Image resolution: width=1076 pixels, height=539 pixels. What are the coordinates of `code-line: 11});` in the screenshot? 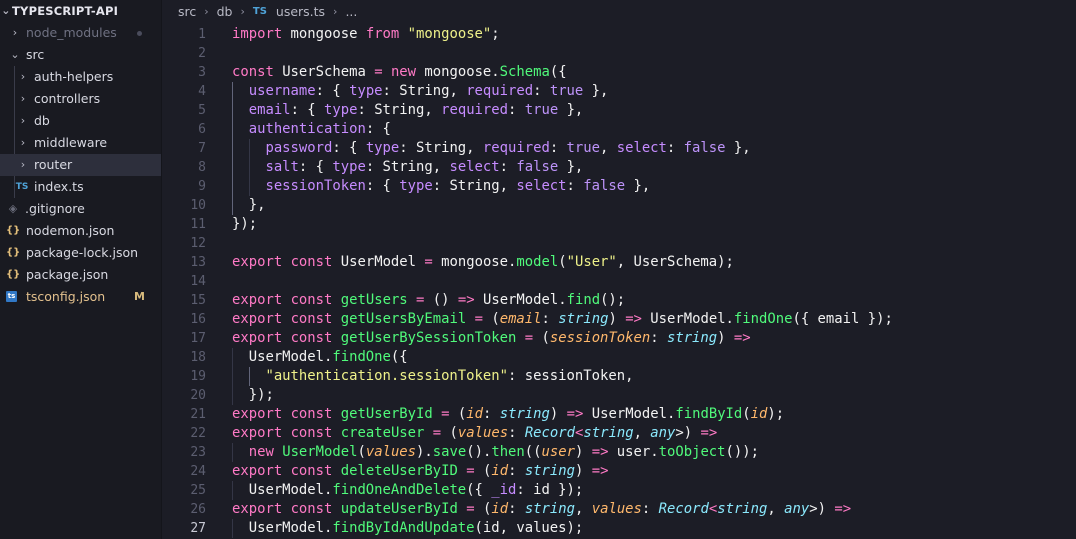 It's located at (619, 224).